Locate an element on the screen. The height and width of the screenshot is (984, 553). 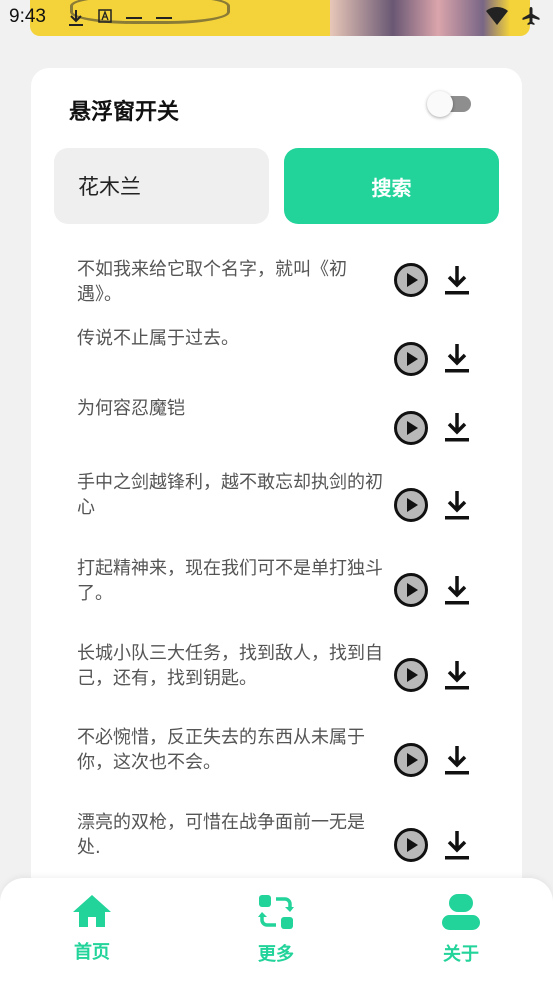
search-input is located at coordinates (161, 186).